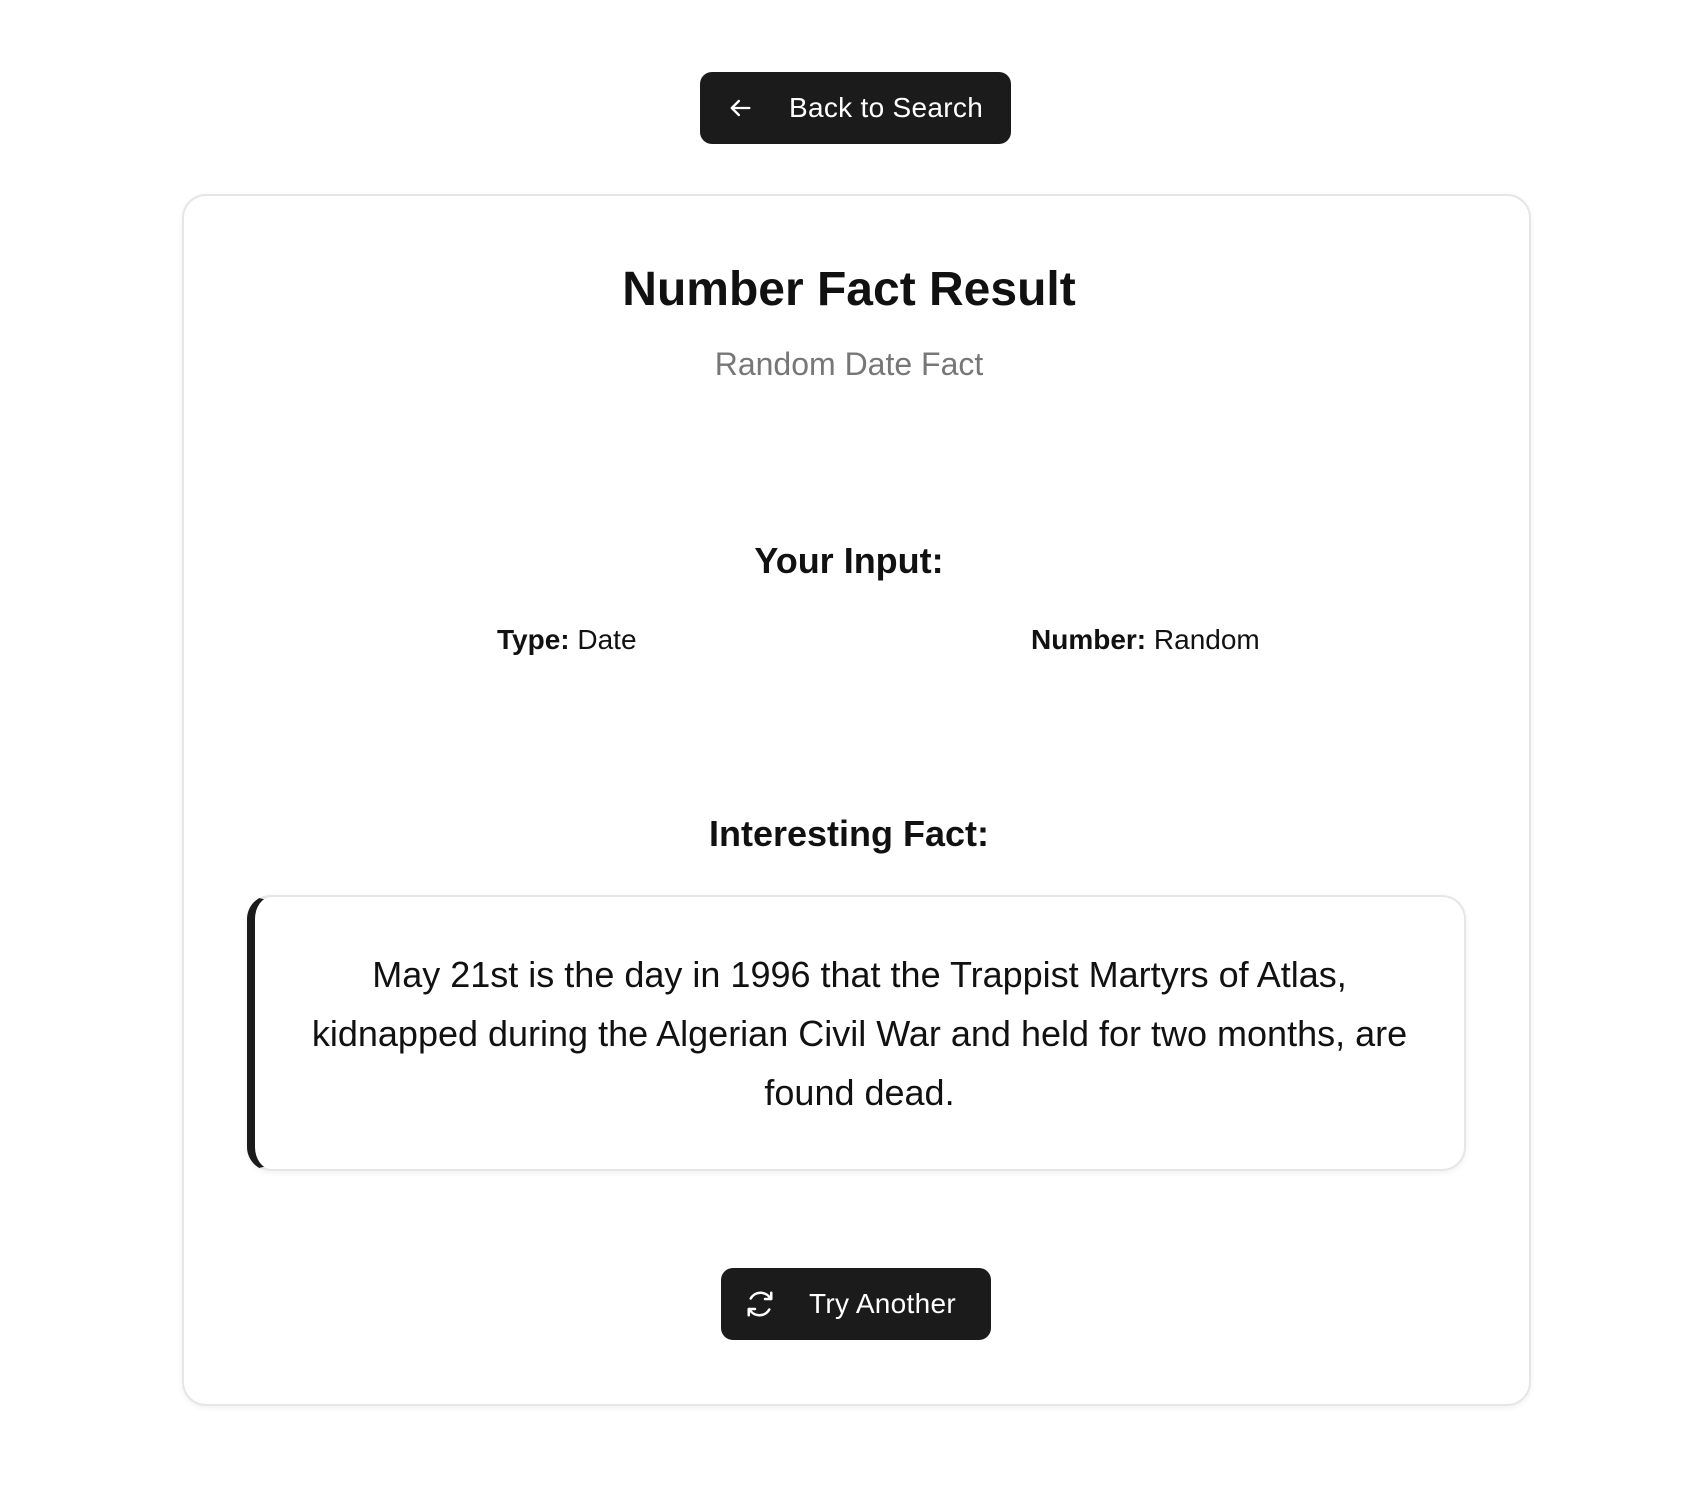 This screenshot has height=1488, width=1698. What do you see at coordinates (849, 289) in the screenshot?
I see `page-title: Number Fact Result` at bounding box center [849, 289].